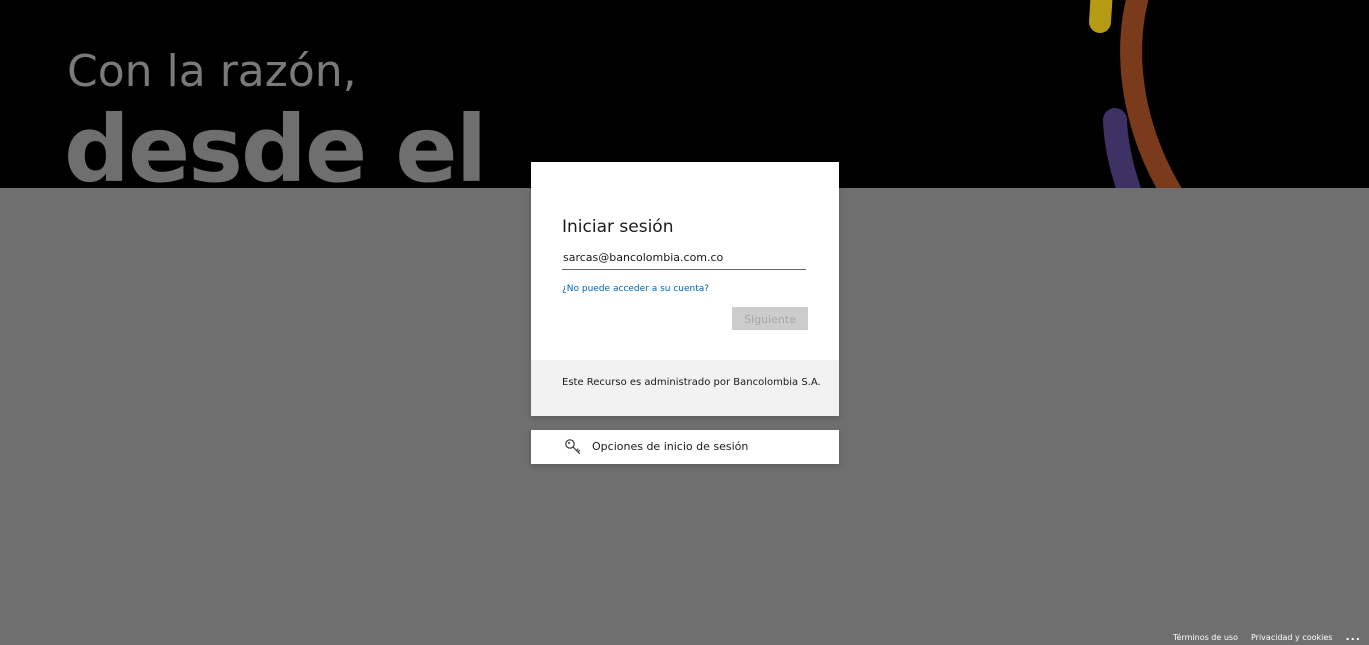  I want to click on decorative-ribbons-art, so click(1135, 94).